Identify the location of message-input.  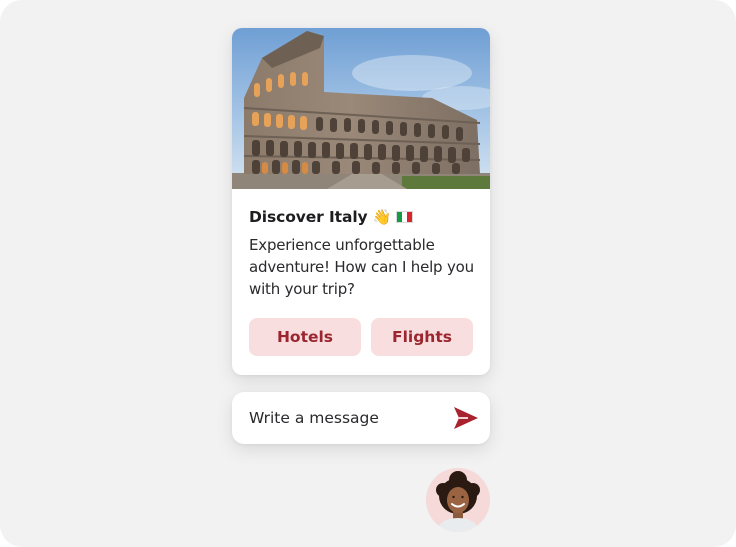
(344, 418).